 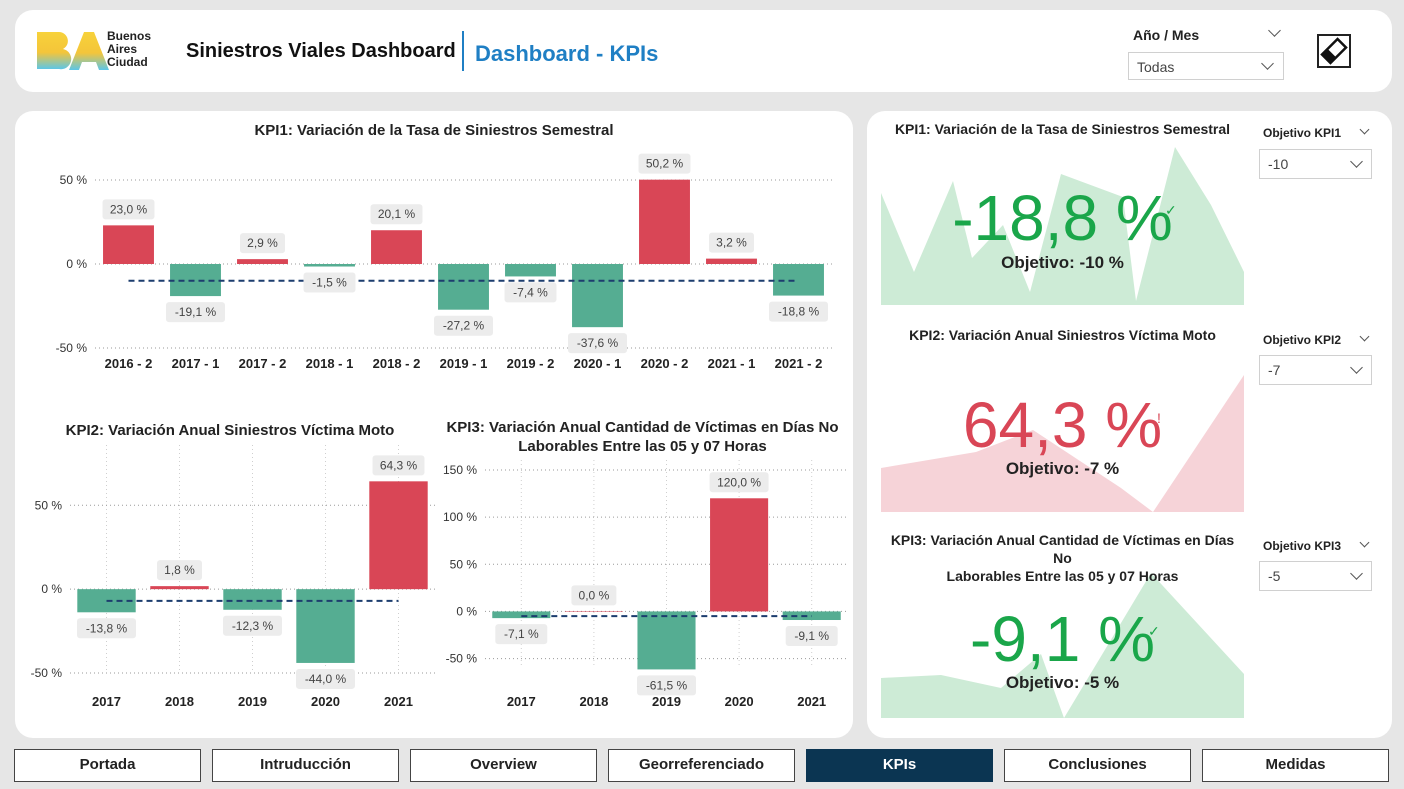 I want to click on kpi3-xtick-label: 2017, so click(x=521, y=701).